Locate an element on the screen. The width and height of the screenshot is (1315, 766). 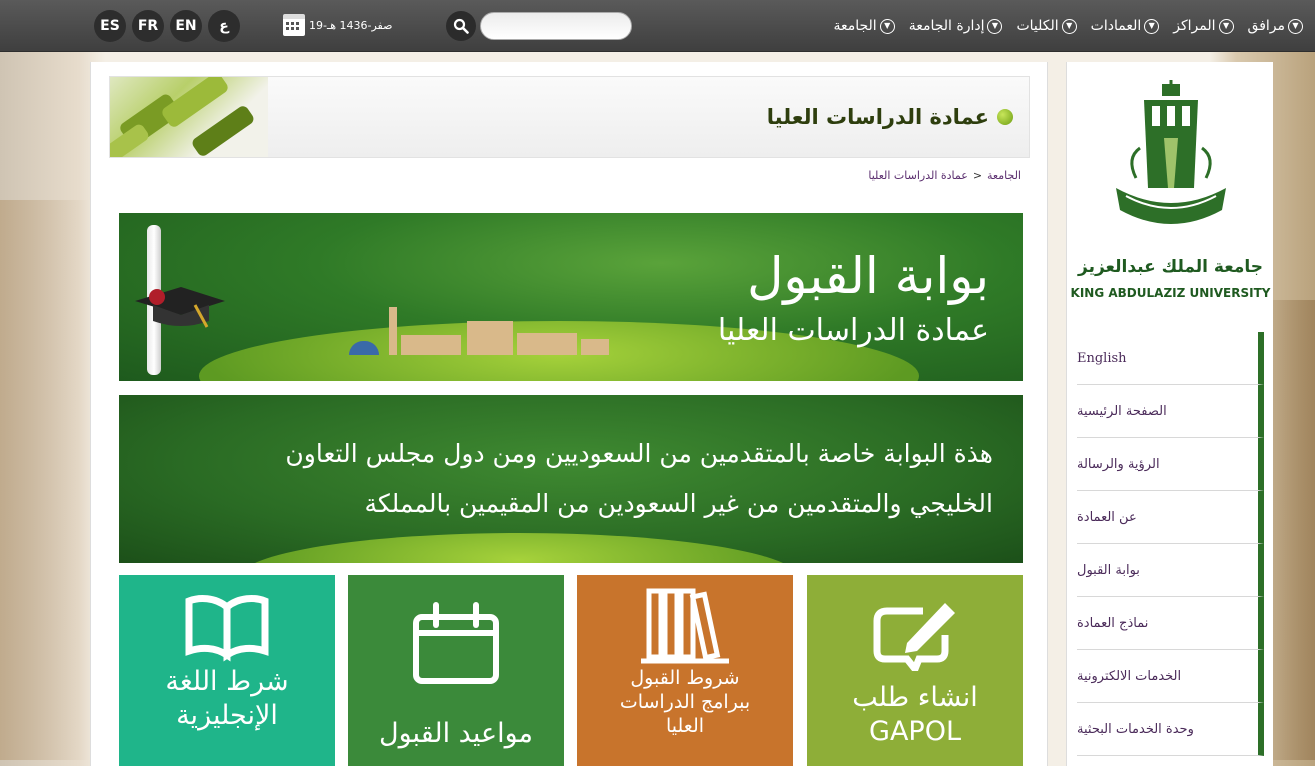
tile-label-line1: شروط القبول is located at coordinates (685, 678).